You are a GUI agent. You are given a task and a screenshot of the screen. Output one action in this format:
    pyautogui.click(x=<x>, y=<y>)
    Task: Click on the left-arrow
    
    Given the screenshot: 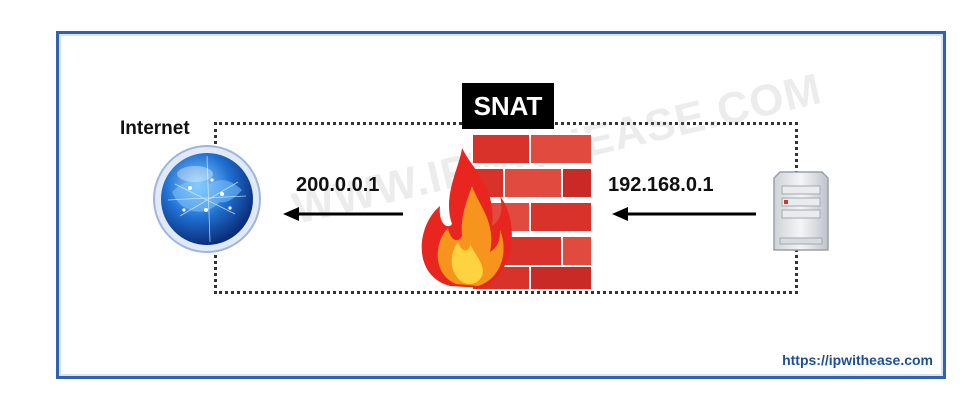 What is the action you would take?
    pyautogui.click(x=343, y=214)
    